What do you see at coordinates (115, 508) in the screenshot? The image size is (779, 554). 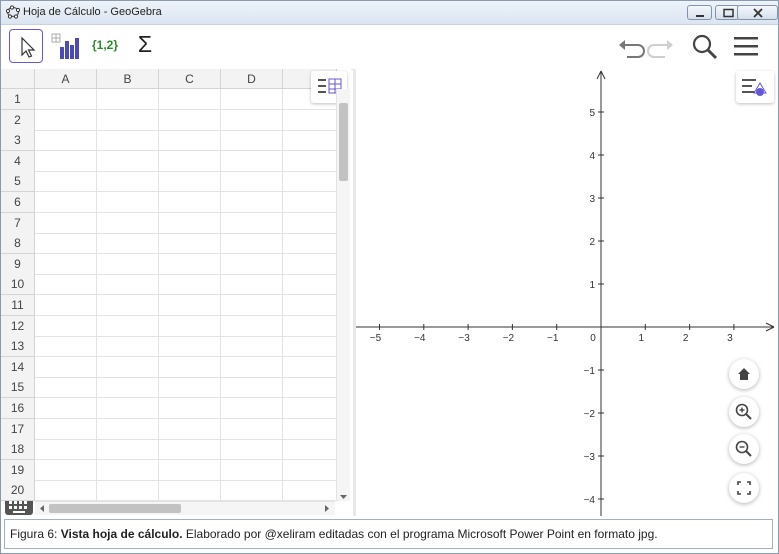 I see `horizontal-scroll-thumb` at bounding box center [115, 508].